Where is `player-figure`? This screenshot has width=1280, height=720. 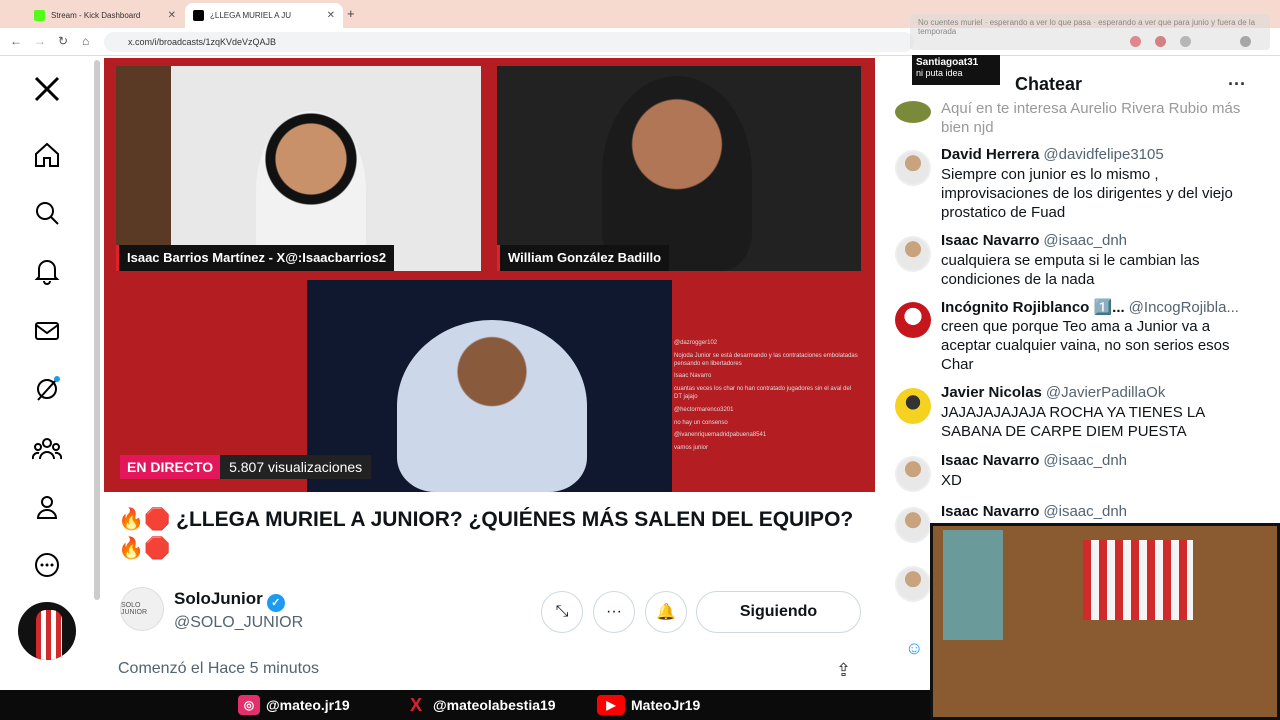 player-figure is located at coordinates (49, 635).